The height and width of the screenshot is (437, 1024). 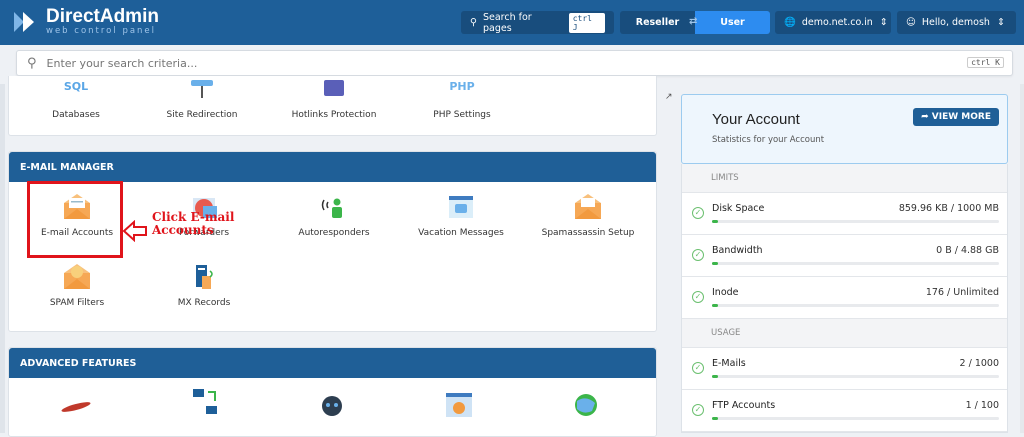 I want to click on databases-item: SQL Databases, so click(x=76, y=100).